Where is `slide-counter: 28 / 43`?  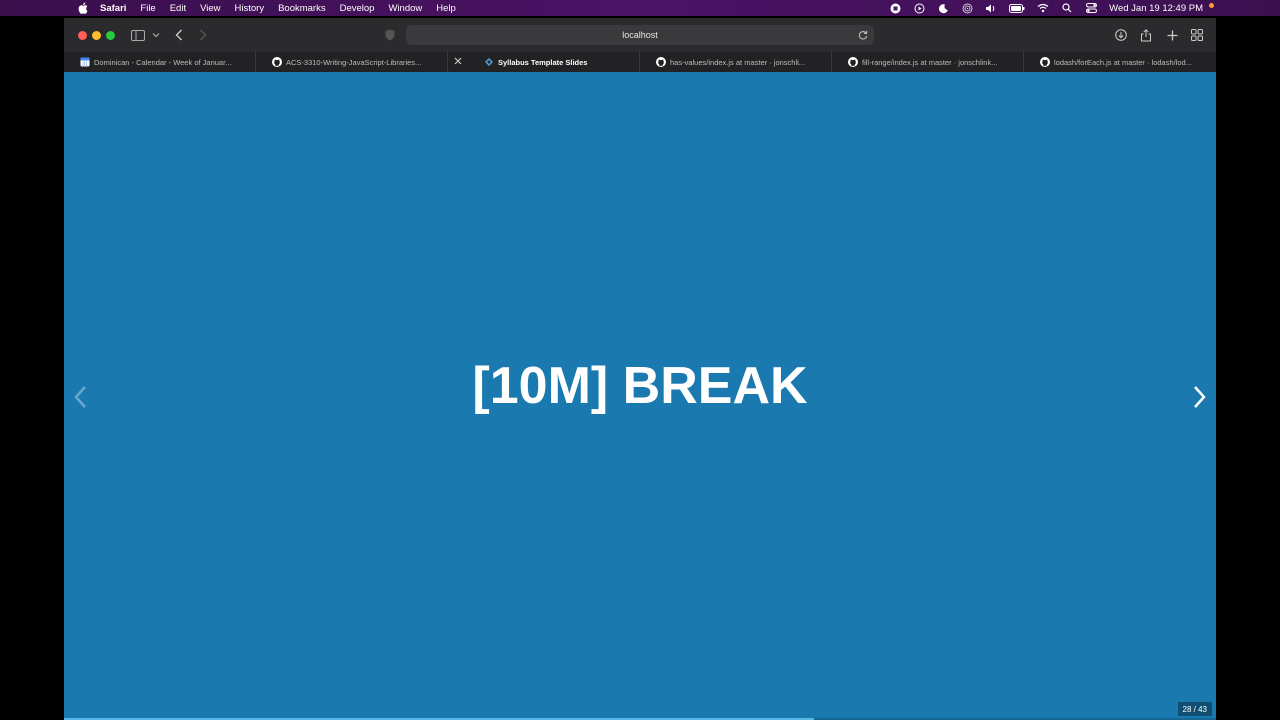
slide-counter: 28 / 43 is located at coordinates (1194, 709).